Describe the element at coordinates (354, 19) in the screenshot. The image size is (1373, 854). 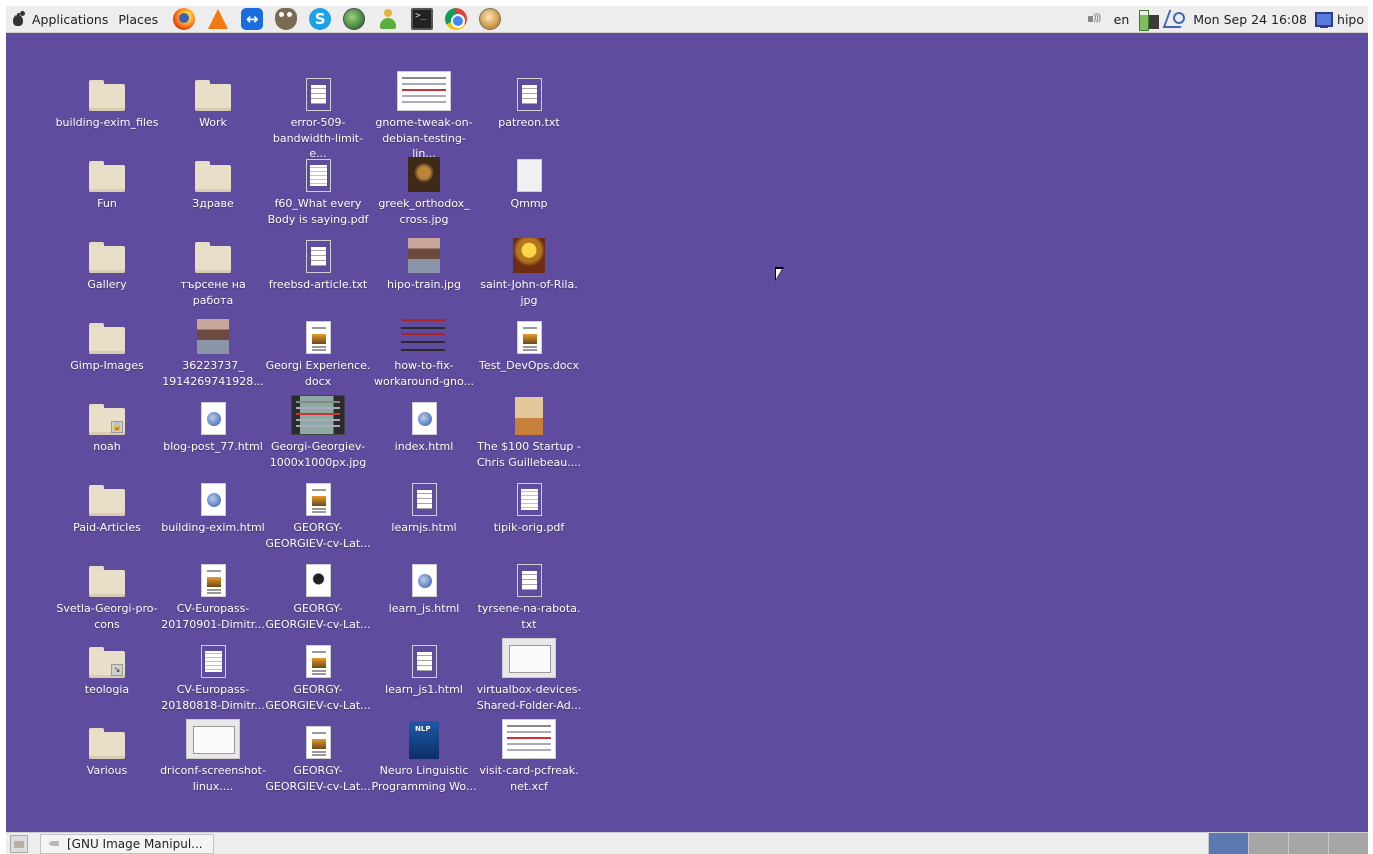
I see `globe-launcher` at that location.